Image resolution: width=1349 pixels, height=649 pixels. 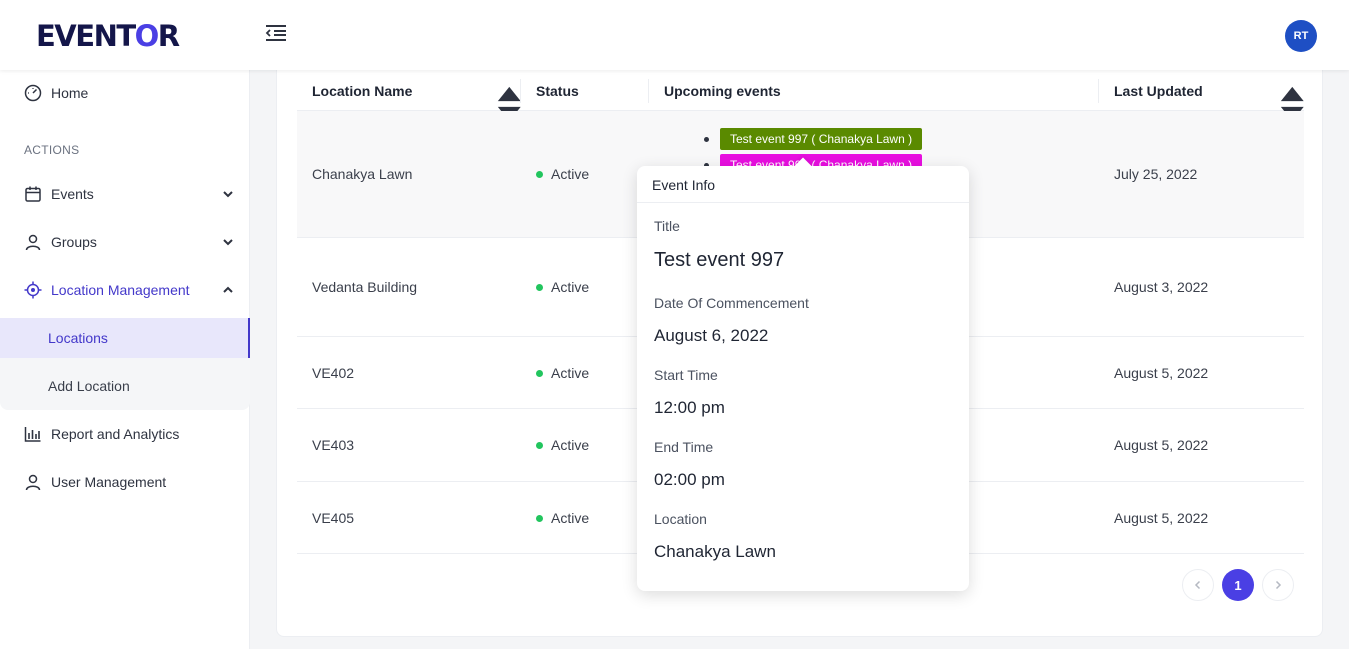 I want to click on sidebar-item-location-management: Location Management, so click(x=125, y=290).